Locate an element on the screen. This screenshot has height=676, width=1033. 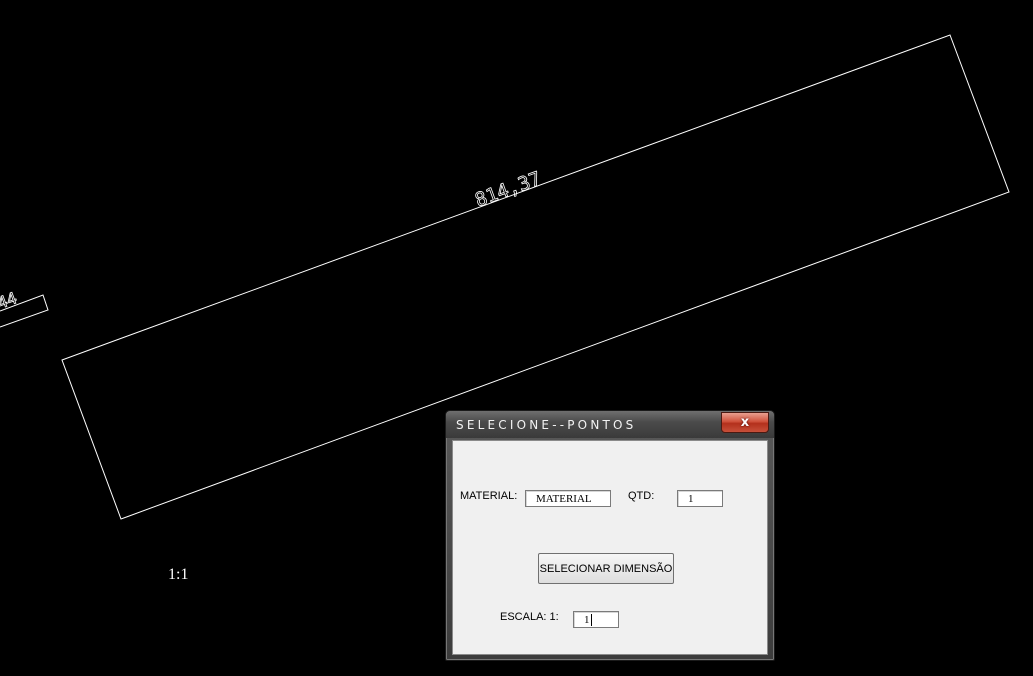
material-input: MATERIAL is located at coordinates (568, 498).